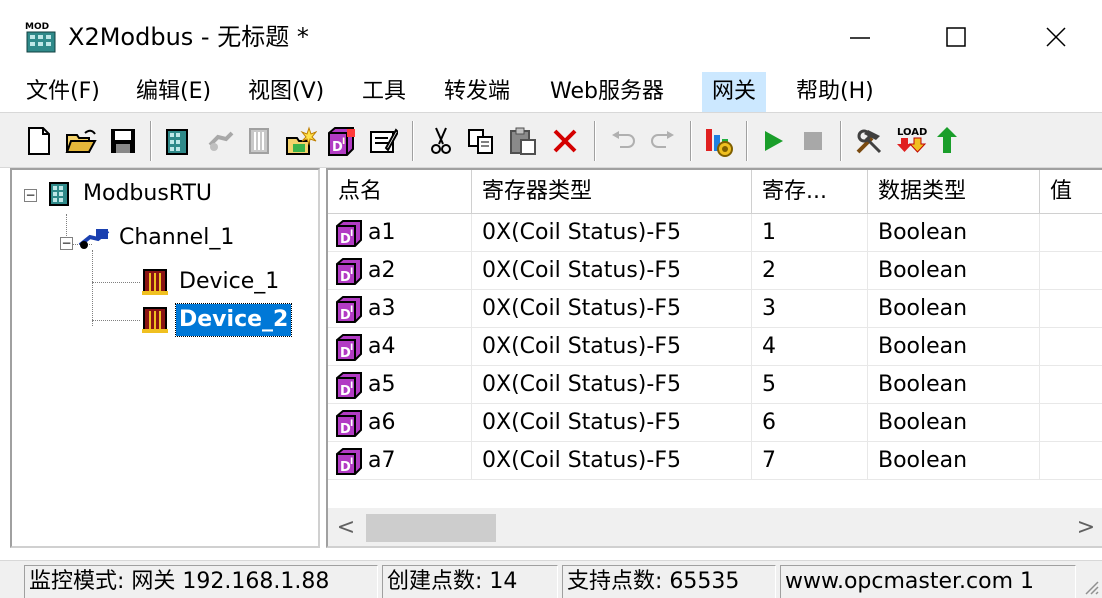 This screenshot has width=1102, height=598. I want to click on horizontal-scrollbar: < >, so click(715, 527).